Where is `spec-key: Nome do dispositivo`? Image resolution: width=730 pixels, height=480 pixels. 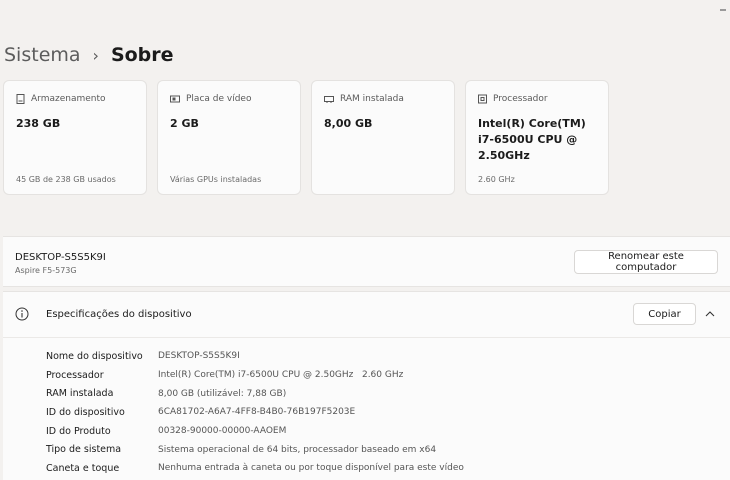
spec-key: Nome do dispositivo is located at coordinates (94, 356).